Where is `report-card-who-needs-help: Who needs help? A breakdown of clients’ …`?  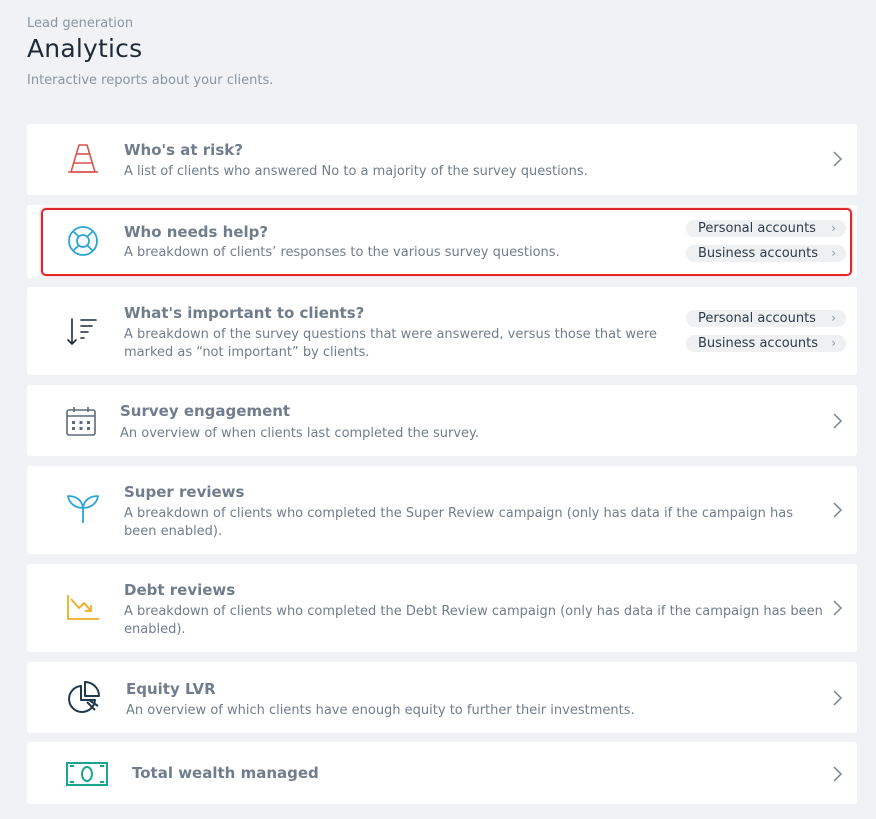 report-card-who-needs-help: Who needs help? A breakdown of clients’ … is located at coordinates (442, 241).